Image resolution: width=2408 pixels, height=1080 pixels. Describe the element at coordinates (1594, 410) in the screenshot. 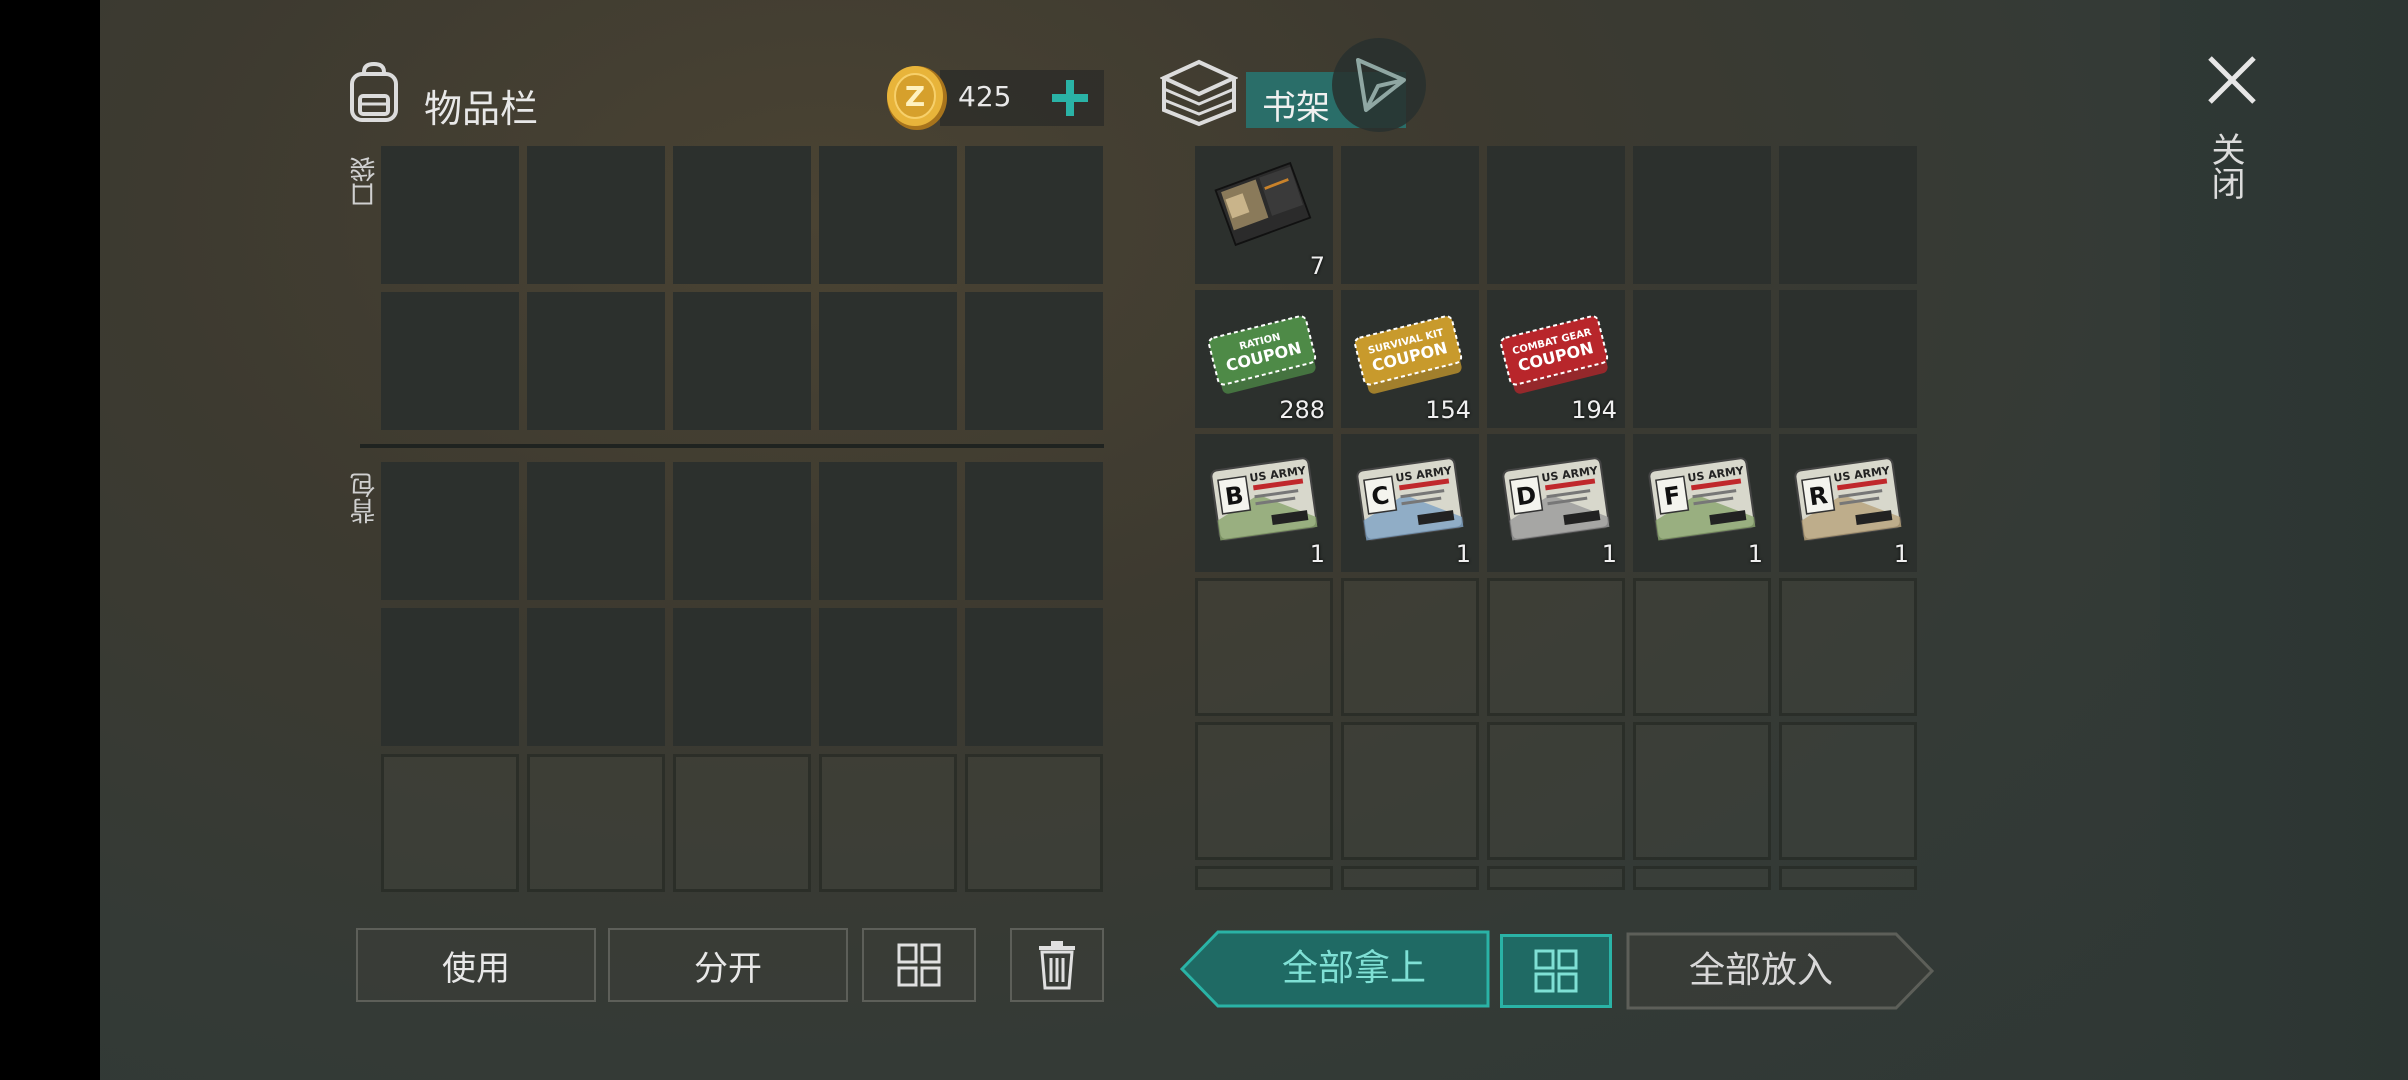

I see `item-count: 194` at that location.